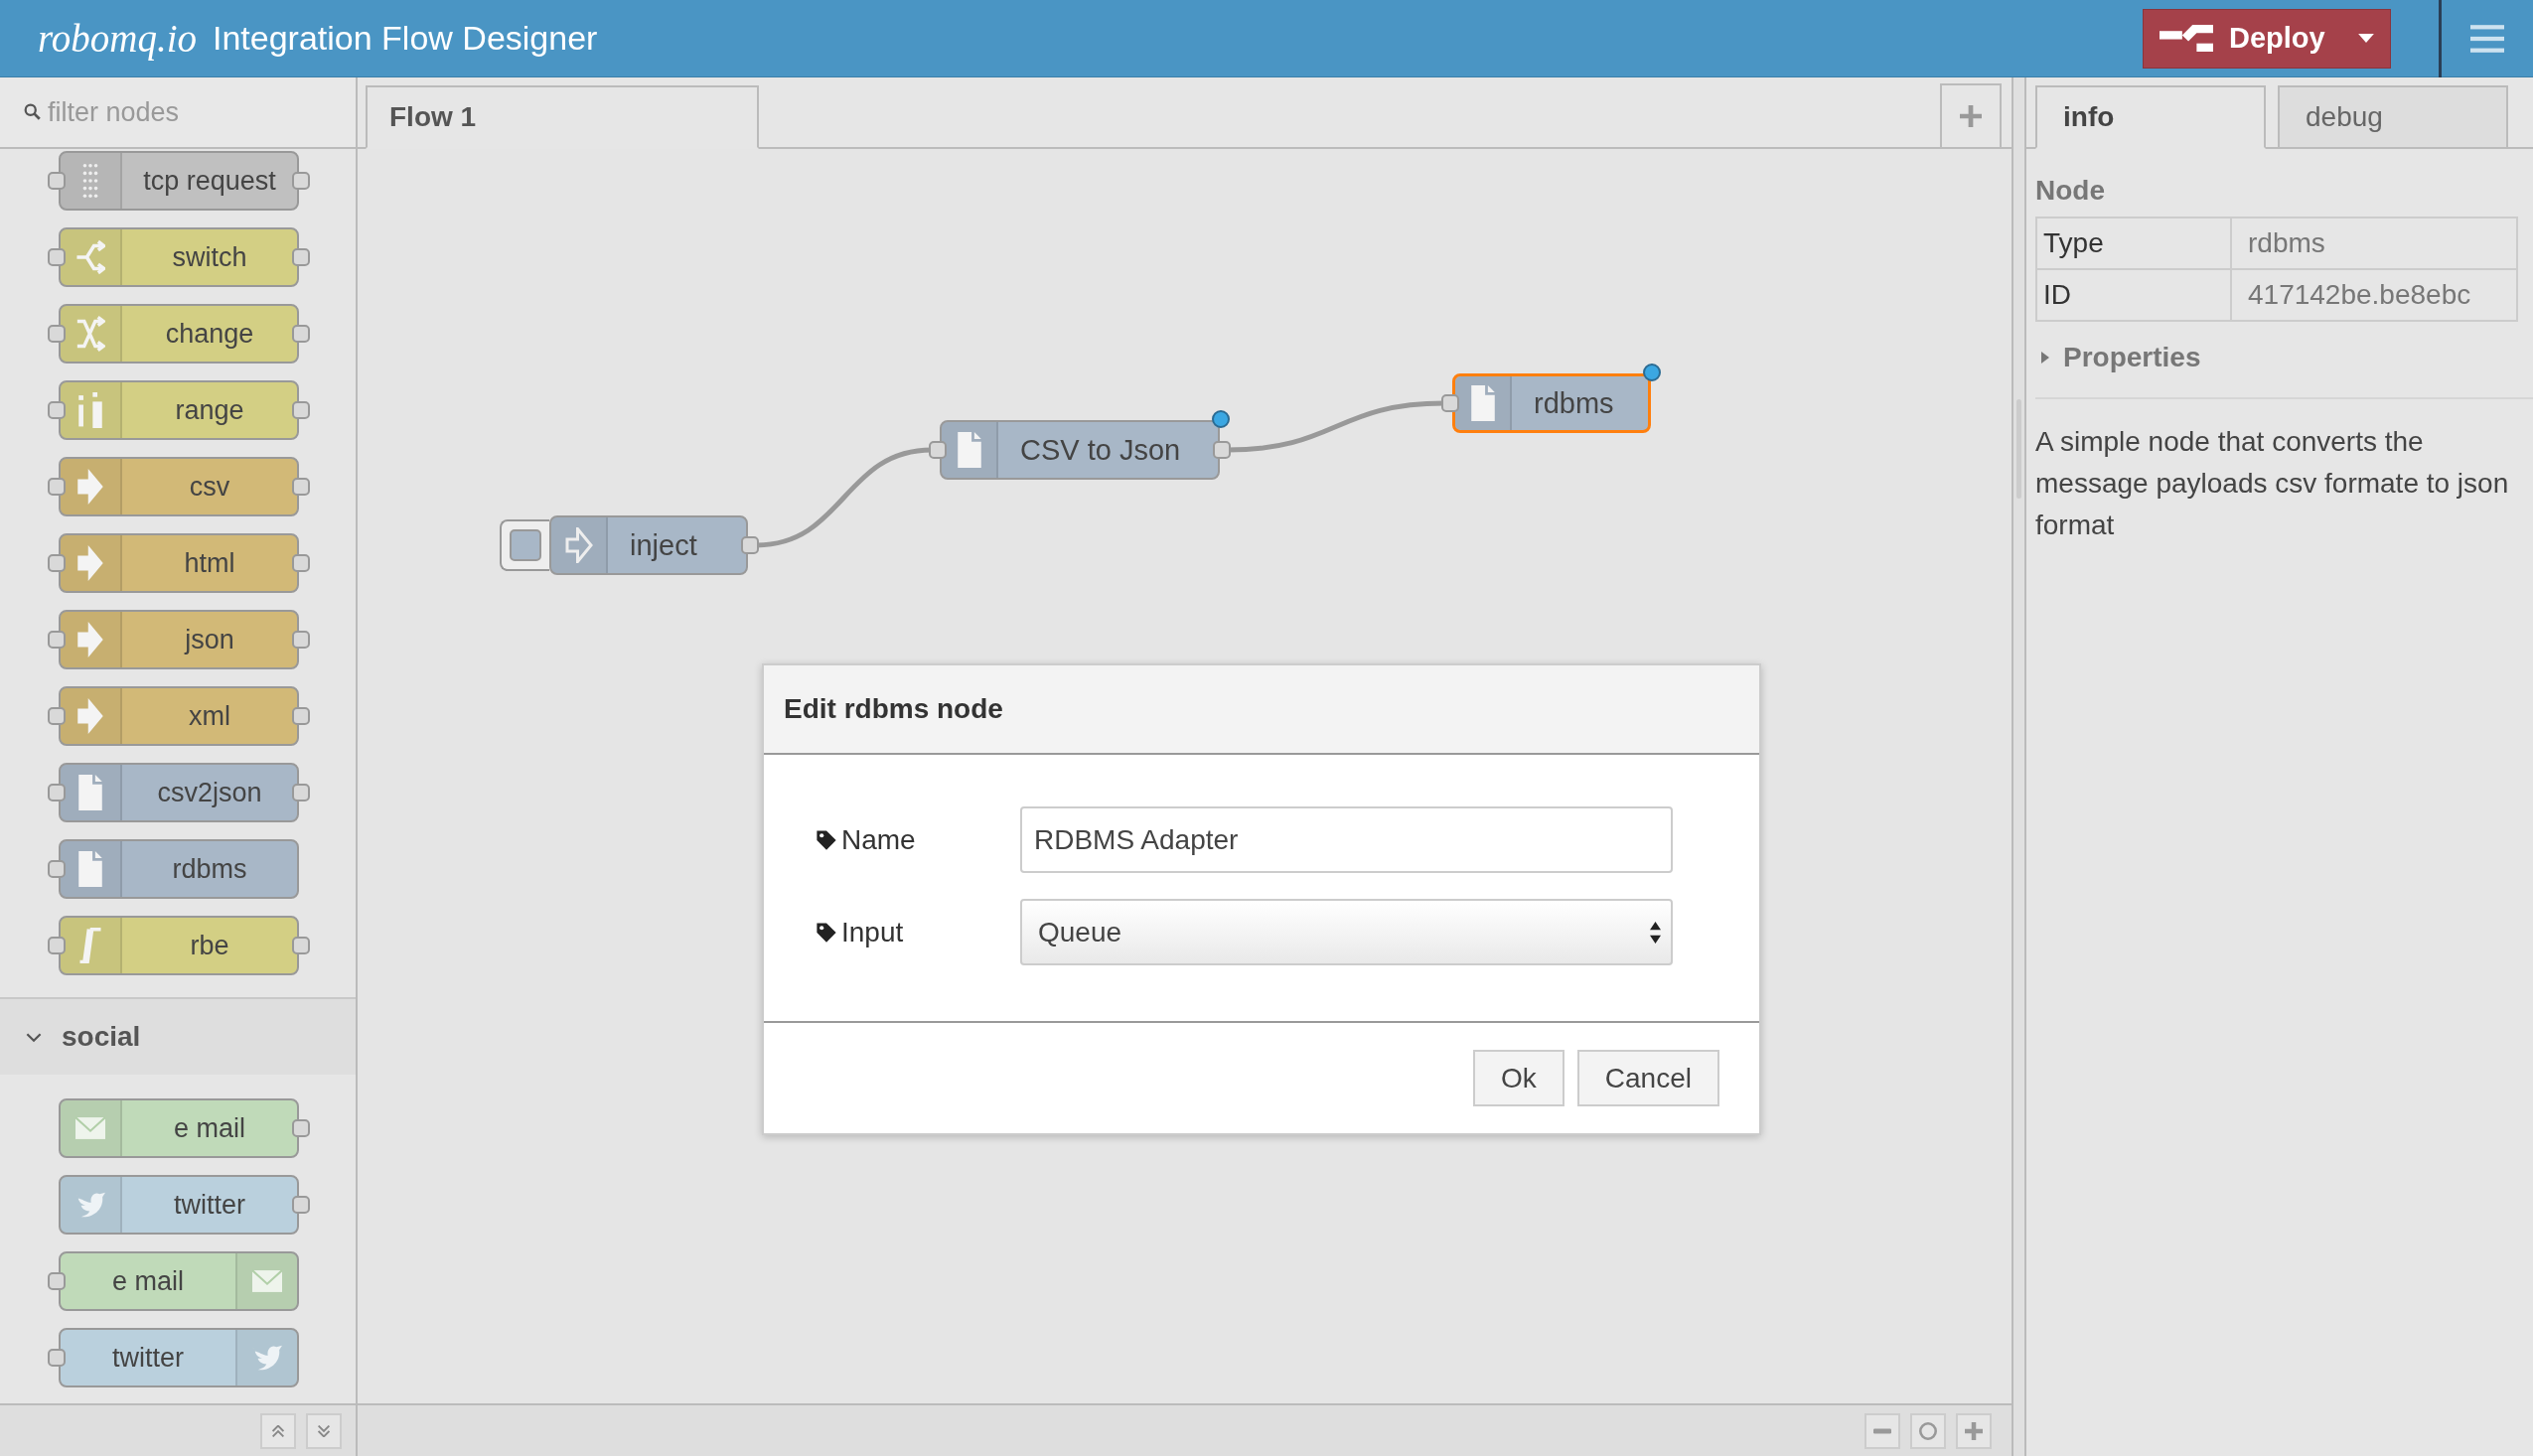 This screenshot has height=1456, width=2533. What do you see at coordinates (648, 545) in the screenshot?
I see `flow-node: inject` at bounding box center [648, 545].